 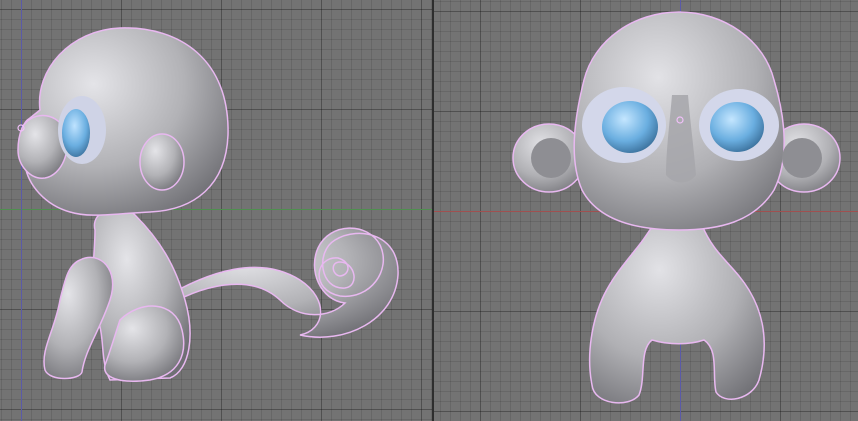 I want to click on tail, so click(x=279, y=282).